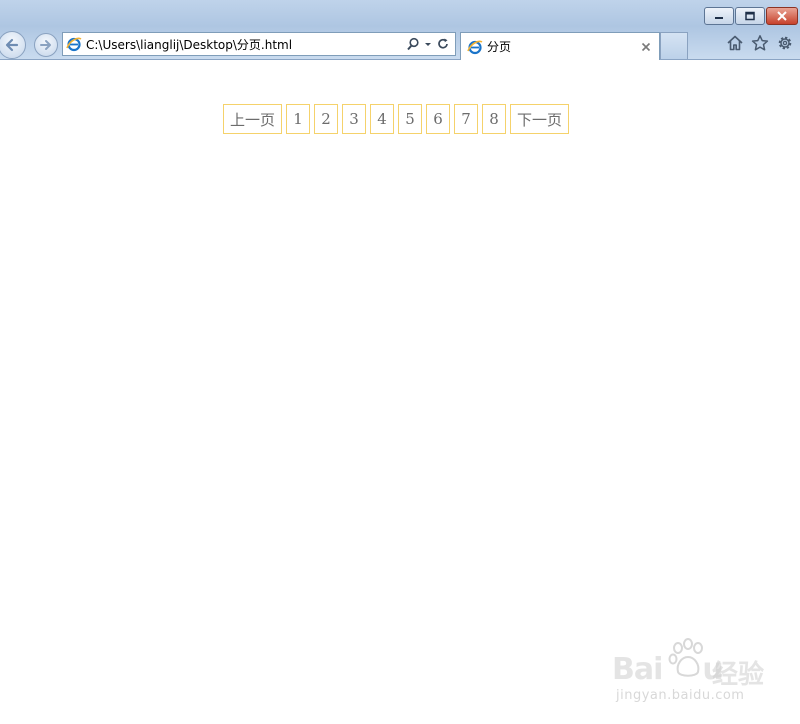 The width and height of the screenshot is (800, 724). What do you see at coordinates (252, 119) in the screenshot?
I see `prev-page-link: 上一页` at bounding box center [252, 119].